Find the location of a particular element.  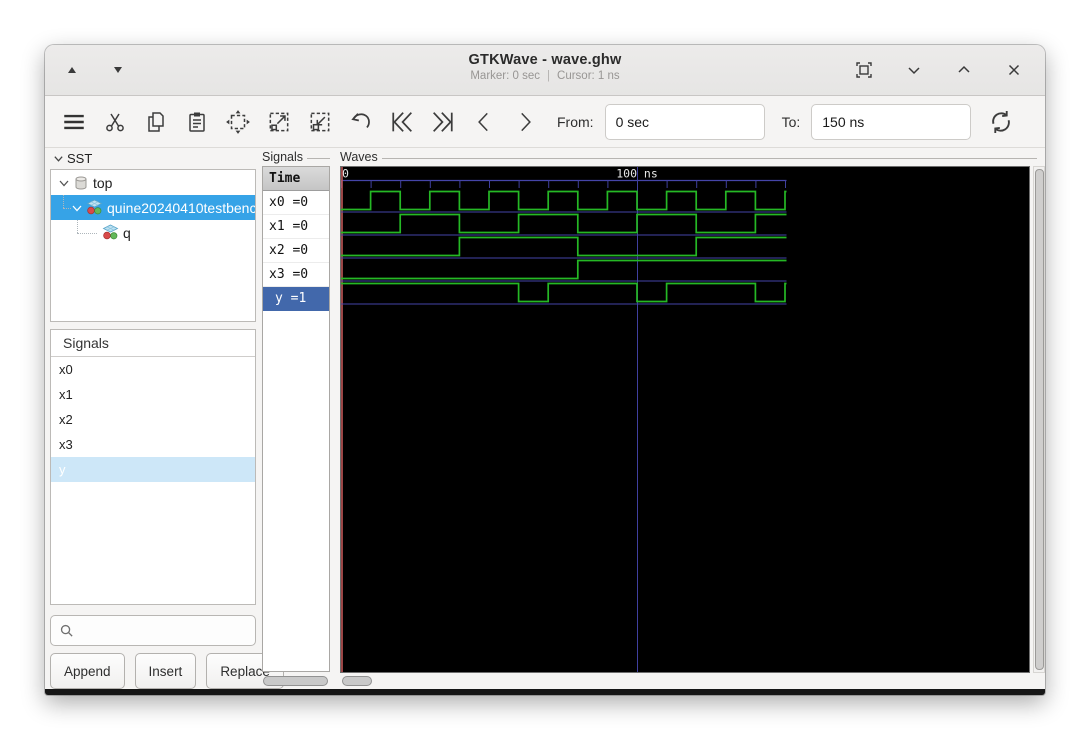

reload-icon is located at coordinates (1001, 122).